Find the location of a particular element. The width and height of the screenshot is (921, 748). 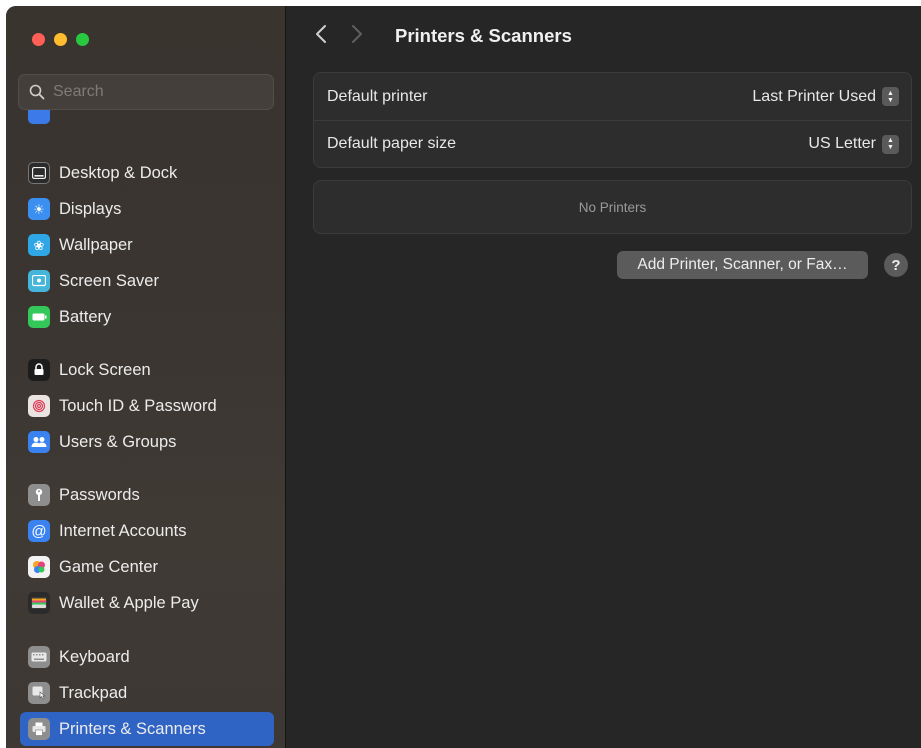

sidebar-item-partial is located at coordinates (120, 117).